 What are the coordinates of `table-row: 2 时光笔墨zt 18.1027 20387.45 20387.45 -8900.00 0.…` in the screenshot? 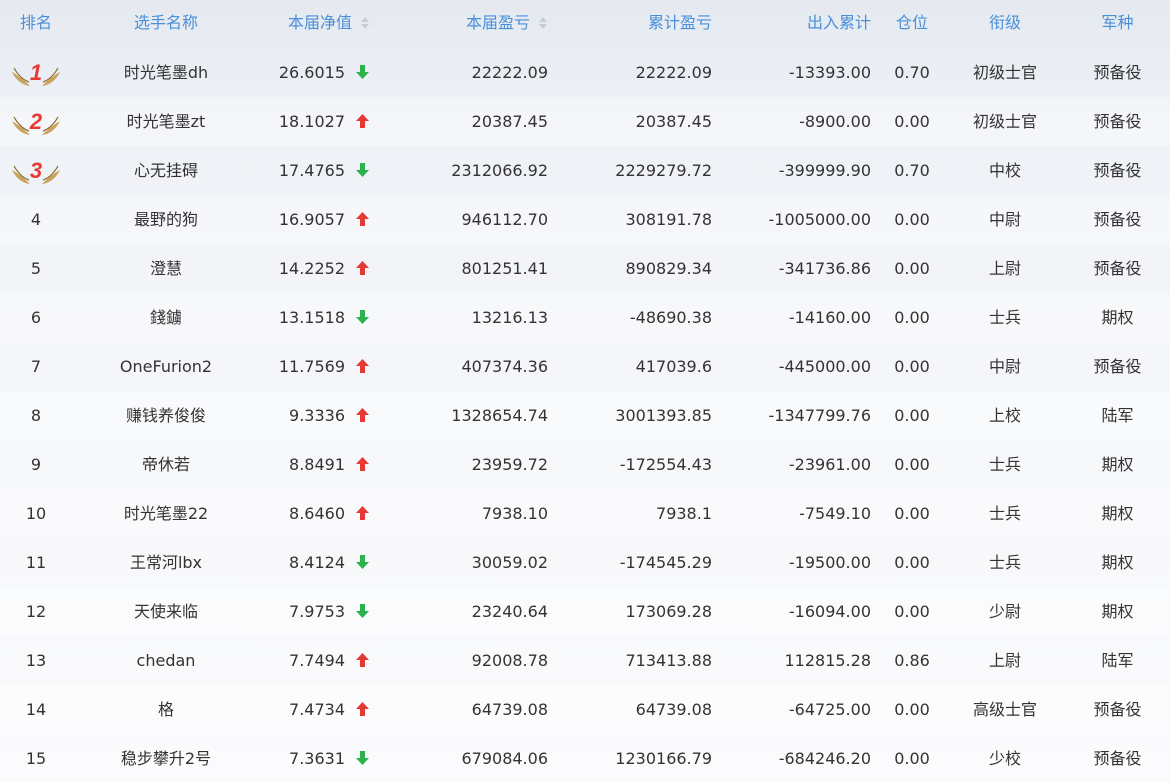 It's located at (585, 121).